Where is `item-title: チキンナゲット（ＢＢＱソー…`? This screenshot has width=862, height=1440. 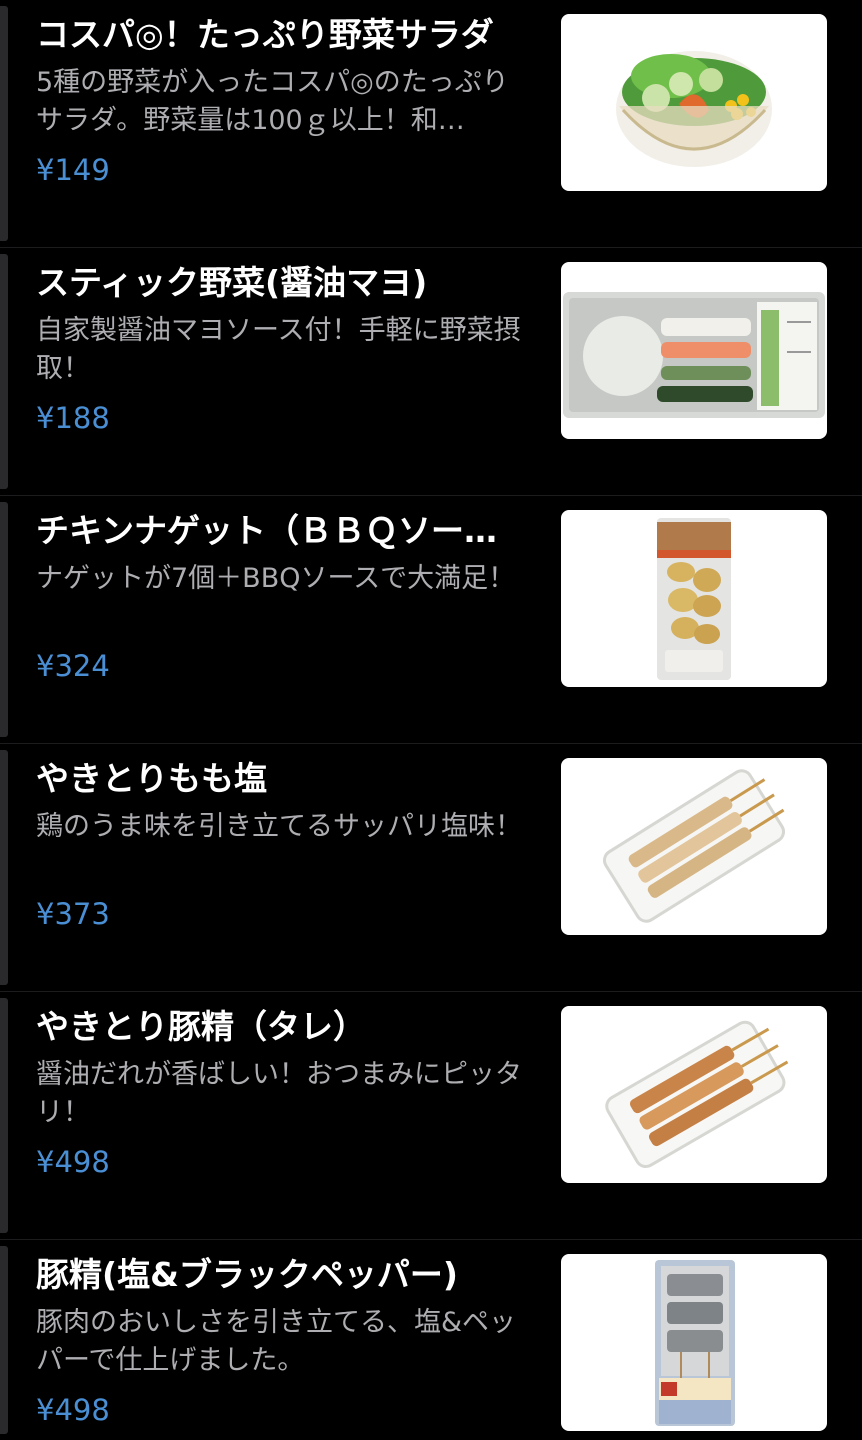 item-title: チキンナゲット（ＢＢＱソー… is located at coordinates (267, 530).